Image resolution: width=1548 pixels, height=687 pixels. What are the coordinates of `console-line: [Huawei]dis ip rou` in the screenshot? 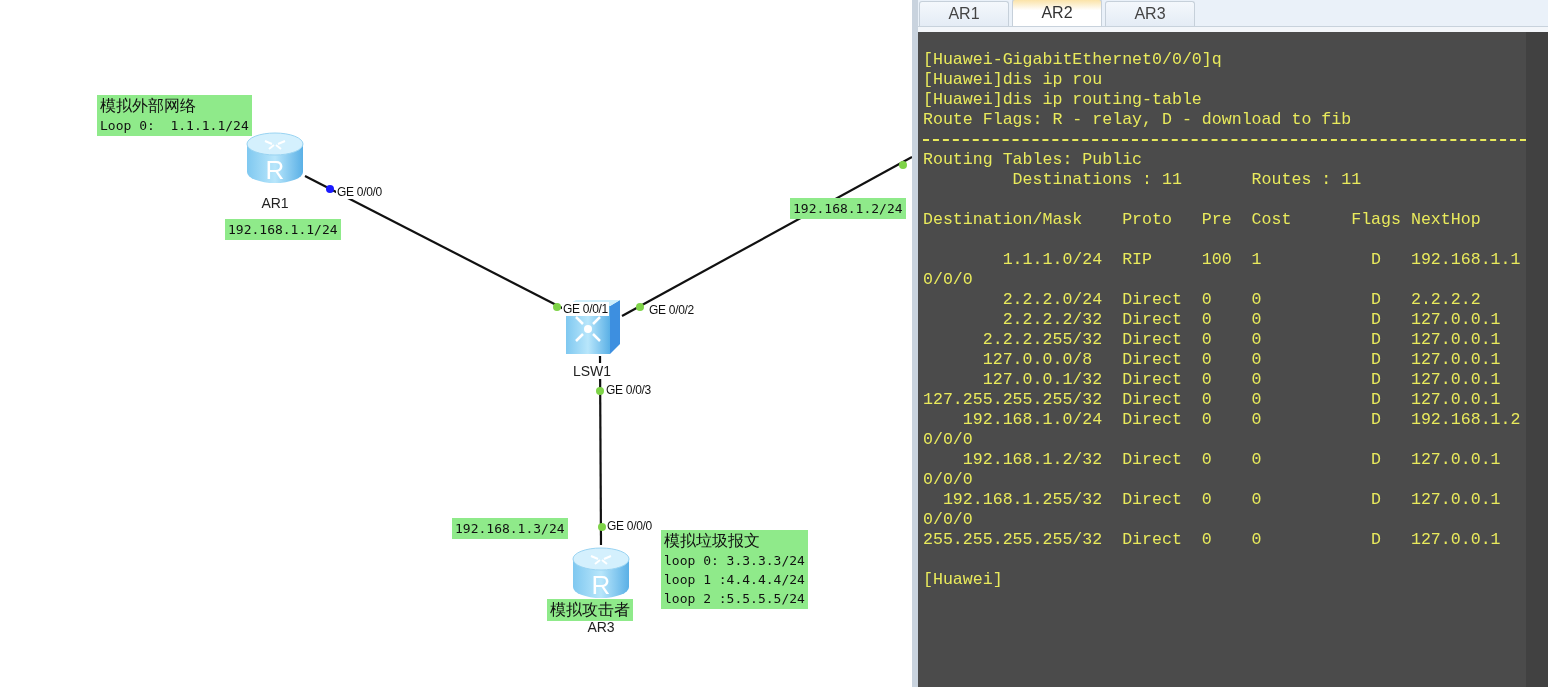 It's located at (1013, 80).